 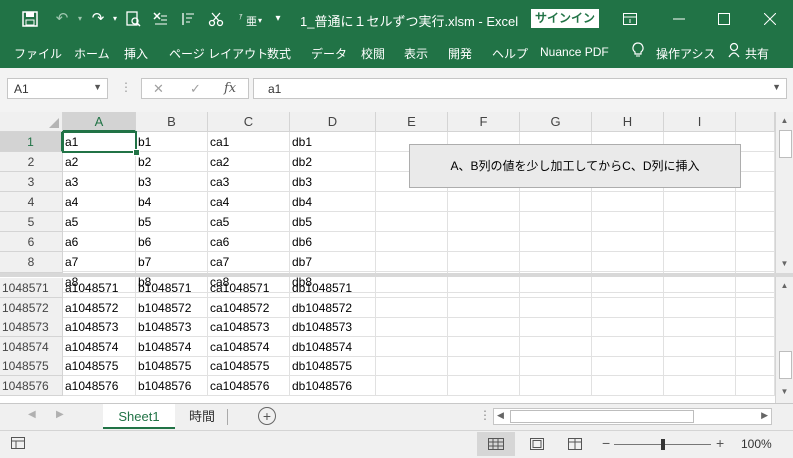 I want to click on page-break-view-icon, so click(x=575, y=445).